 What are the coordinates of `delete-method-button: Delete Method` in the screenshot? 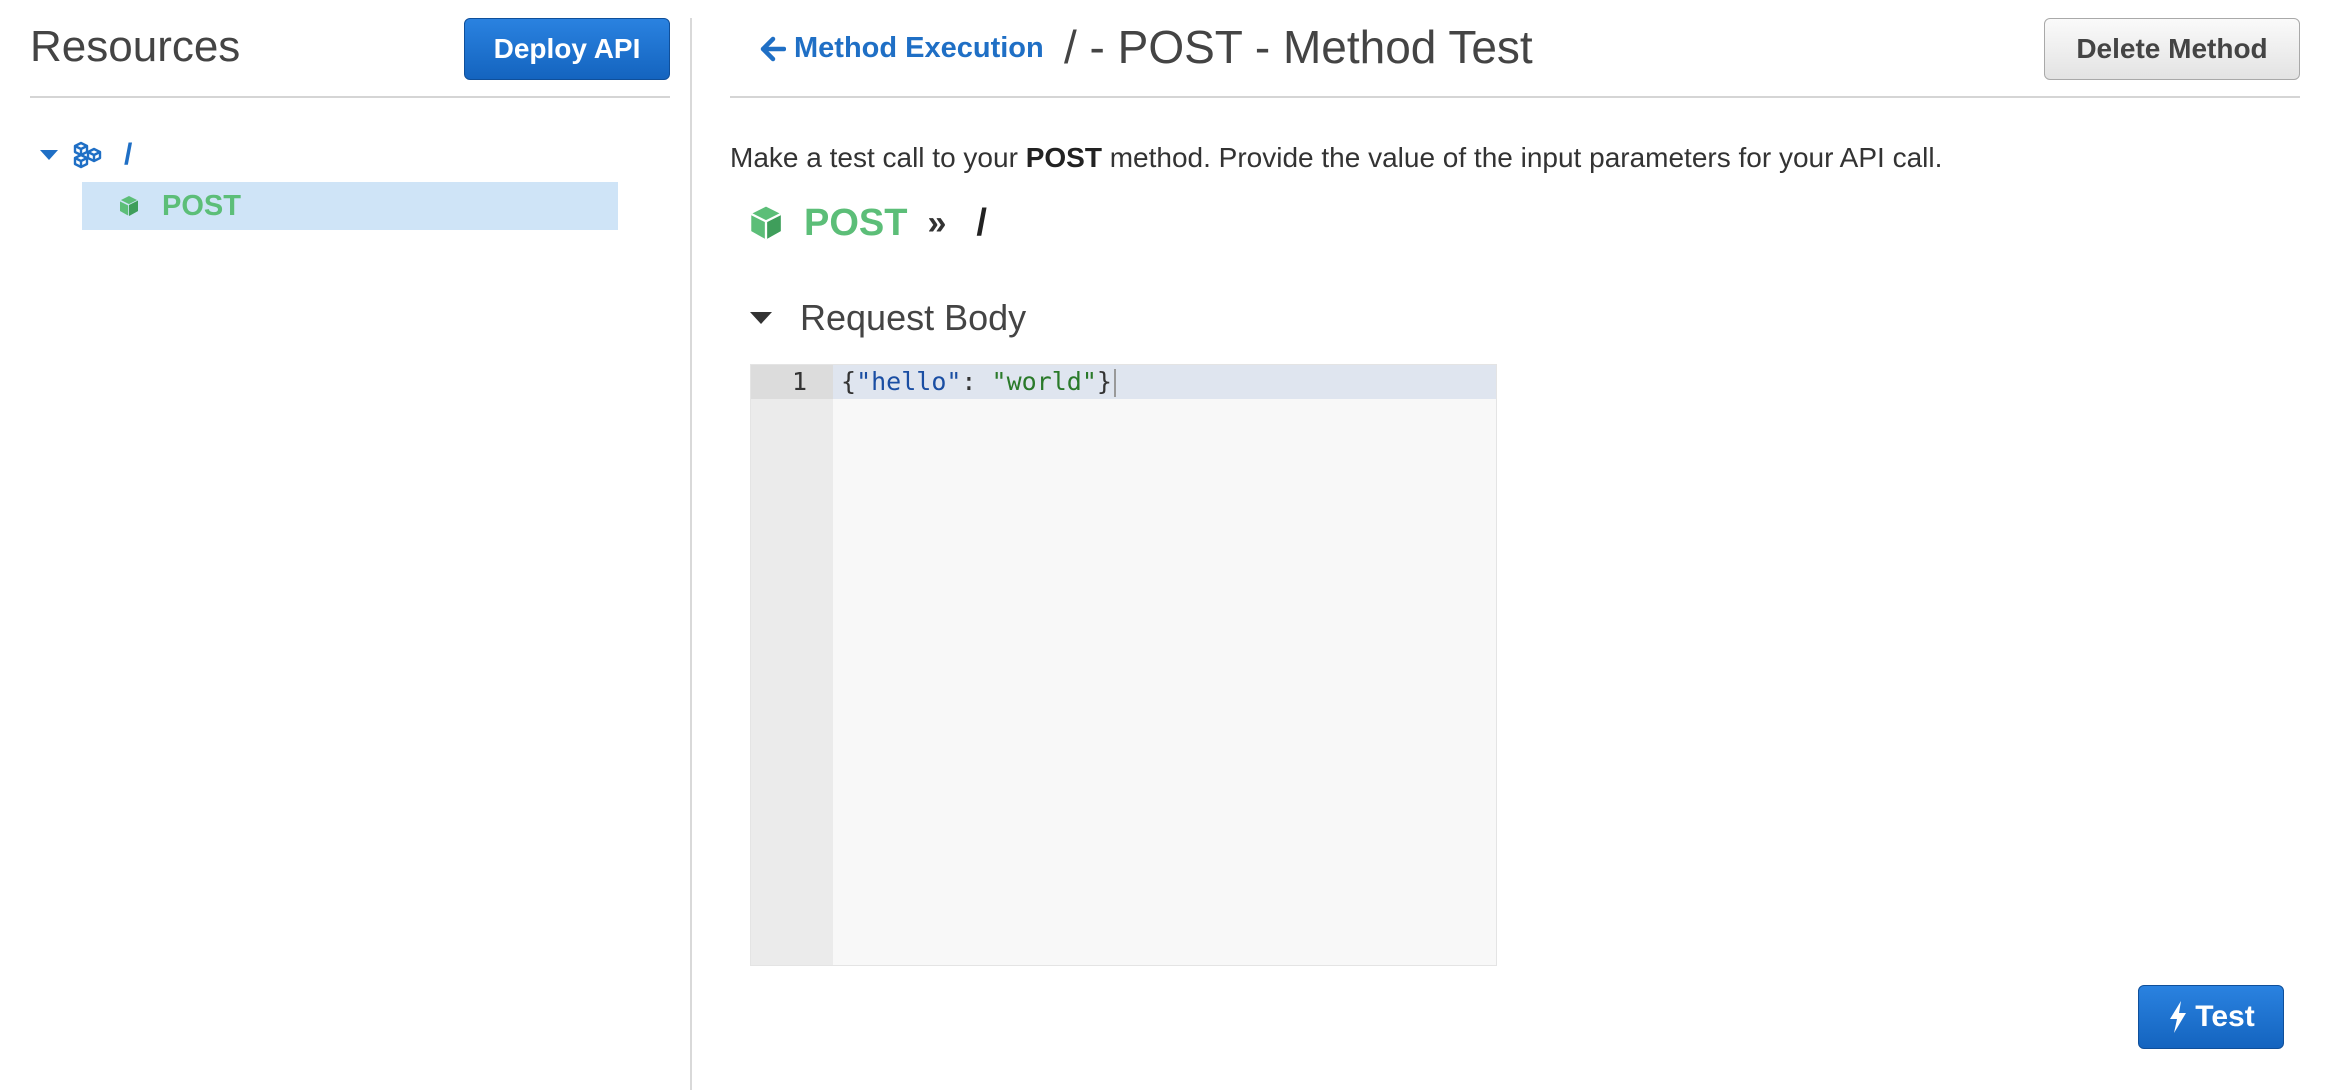 It's located at (2172, 49).